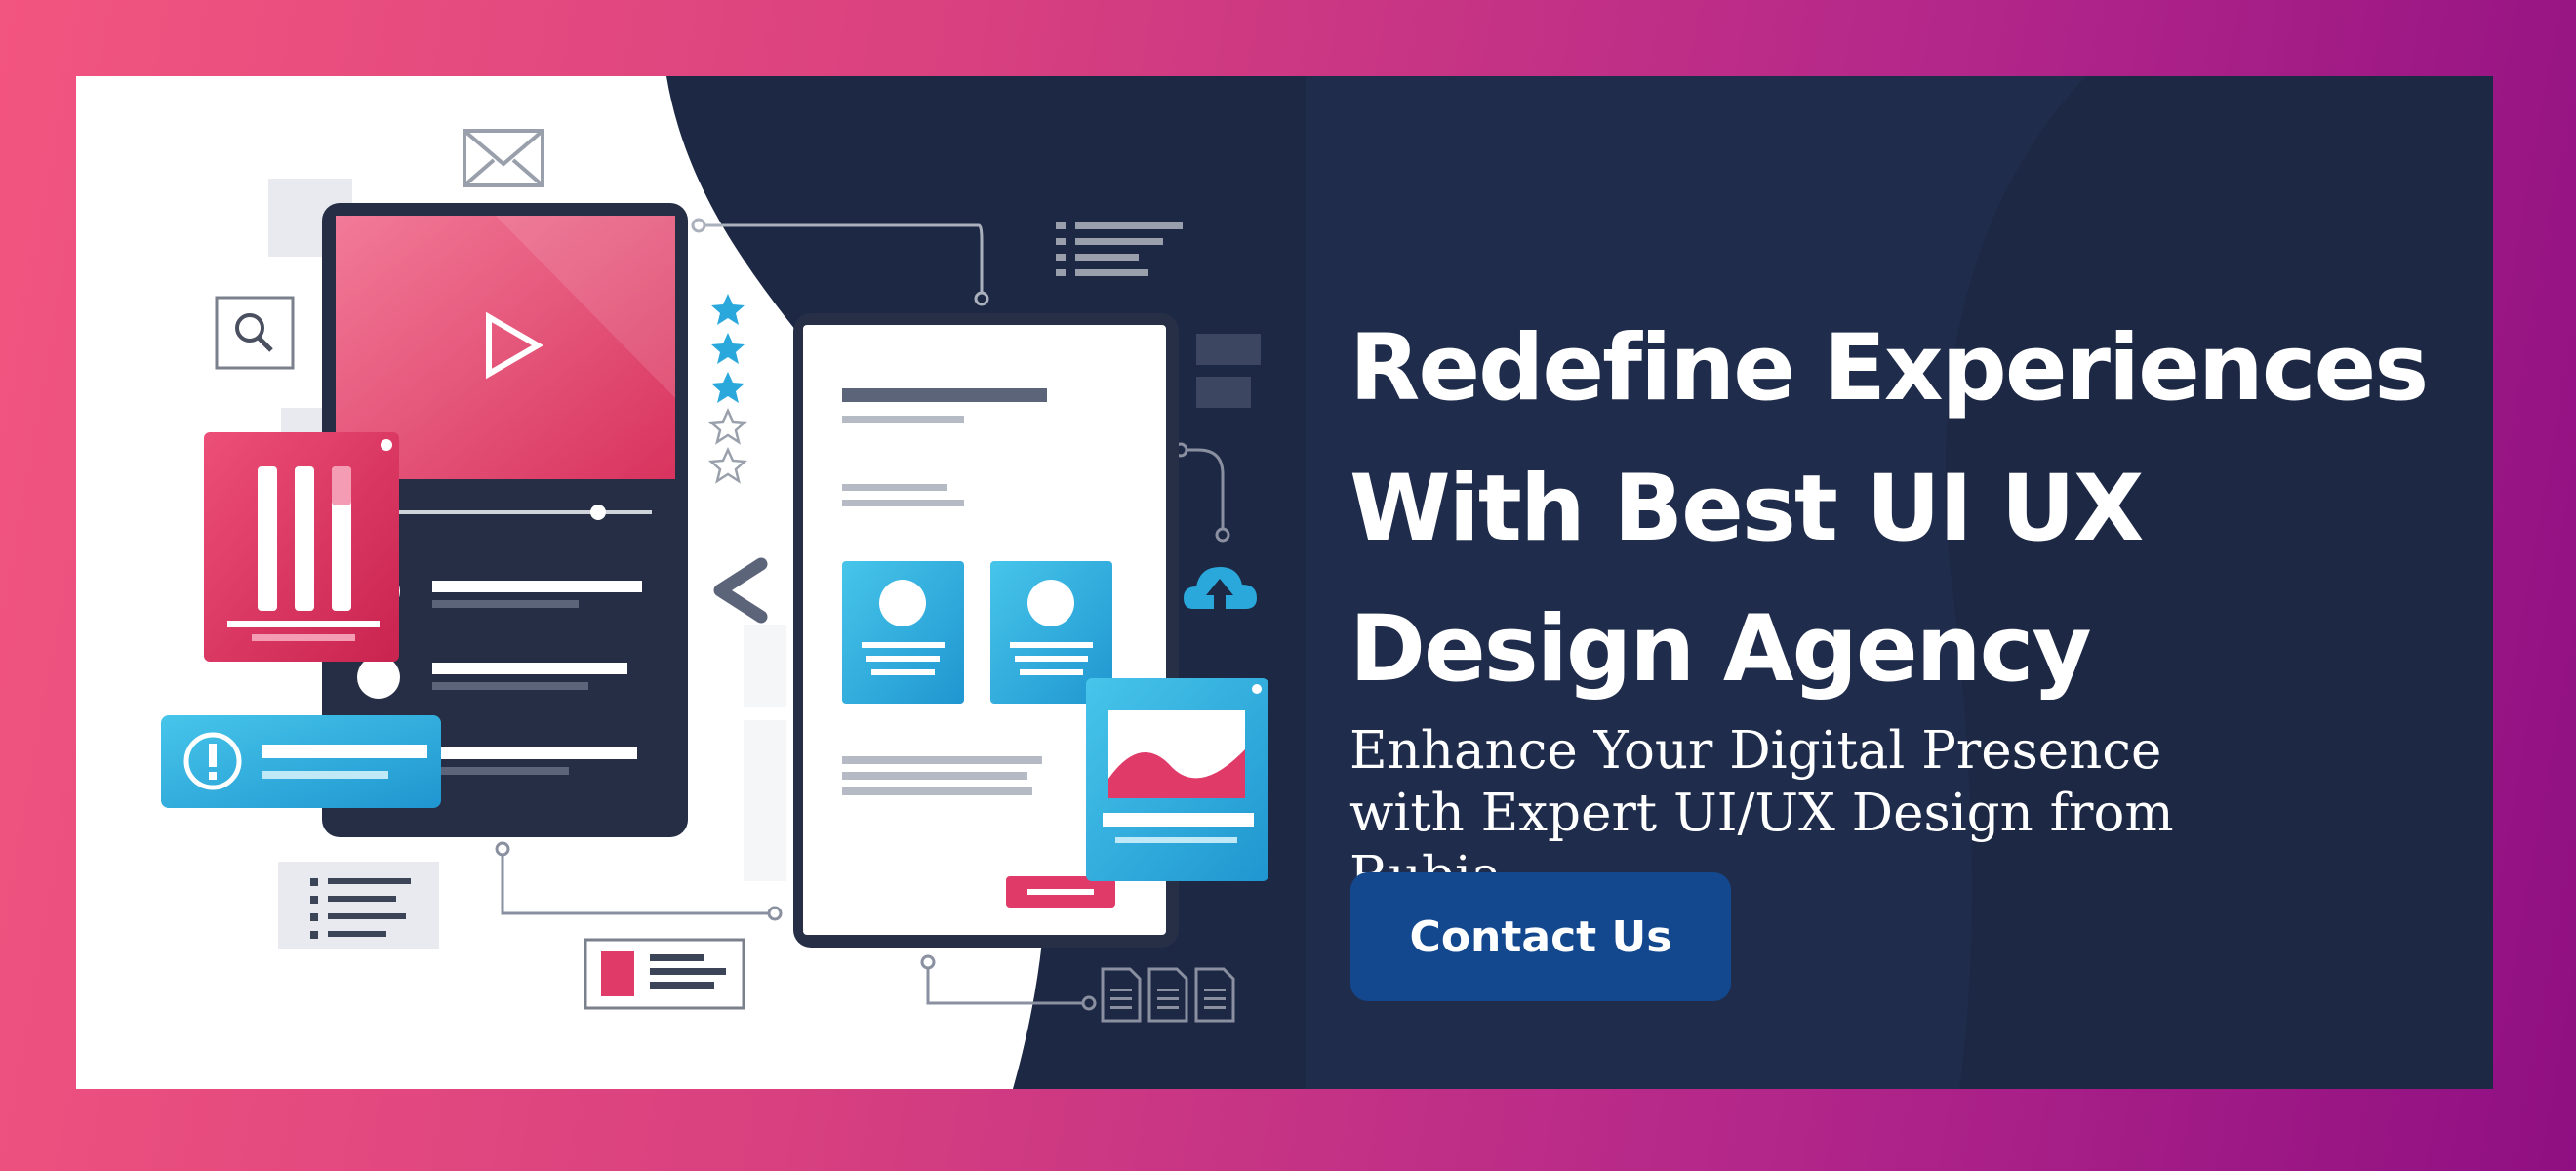  I want to click on chart-card, so click(1177, 779).